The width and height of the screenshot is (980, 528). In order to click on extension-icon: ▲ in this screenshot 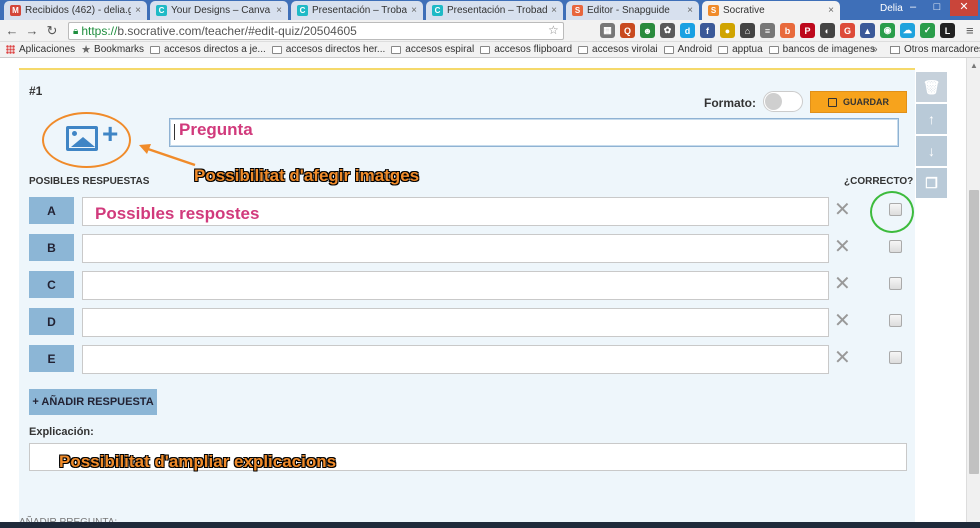, I will do `click(867, 30)`.